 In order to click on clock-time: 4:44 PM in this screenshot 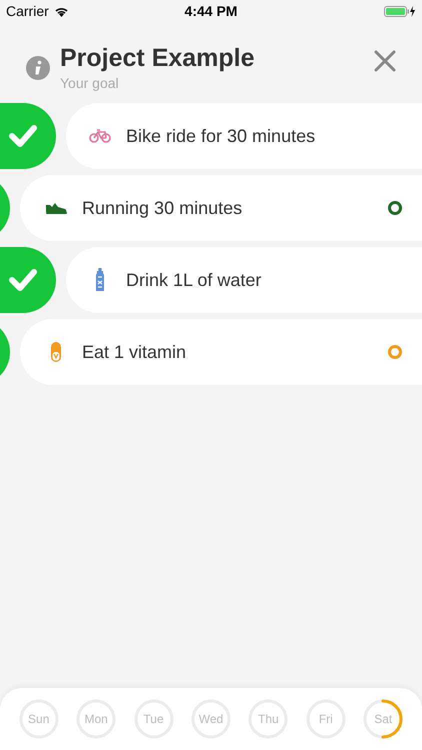, I will do `click(211, 11)`.